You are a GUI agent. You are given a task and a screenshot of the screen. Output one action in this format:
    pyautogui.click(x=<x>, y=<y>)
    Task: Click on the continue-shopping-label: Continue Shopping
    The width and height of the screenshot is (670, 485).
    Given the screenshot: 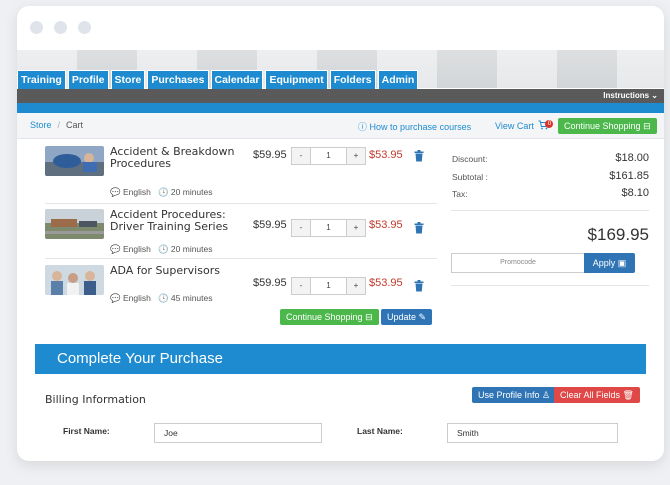 What is the action you would take?
    pyautogui.click(x=602, y=126)
    